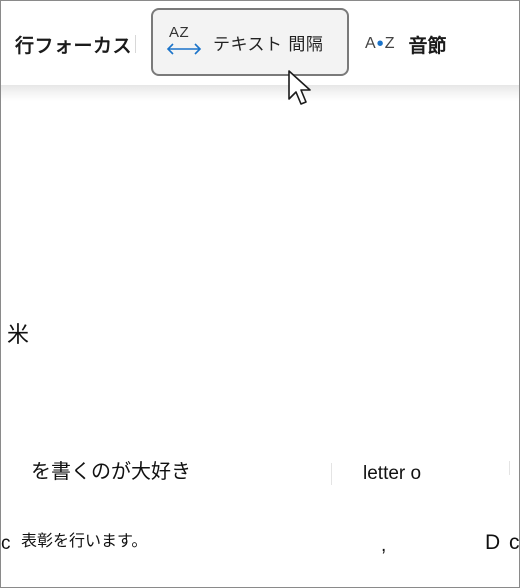 This screenshot has width=520, height=588. What do you see at coordinates (389, 43) in the screenshot?
I see `syllables-icon-right-letter: Z` at bounding box center [389, 43].